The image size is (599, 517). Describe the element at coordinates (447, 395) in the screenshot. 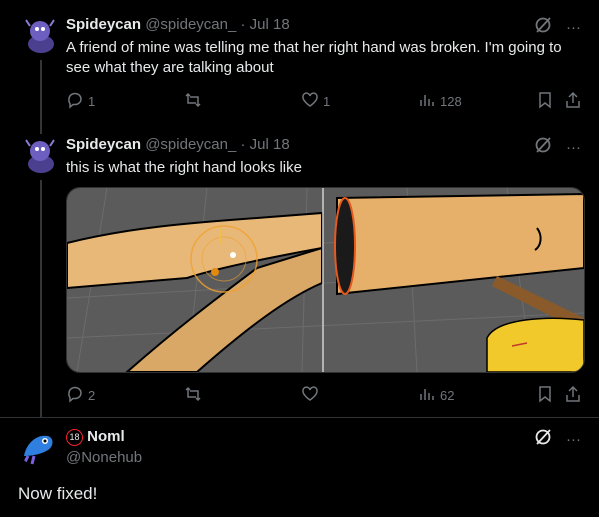

I see `views-count: 62` at that location.